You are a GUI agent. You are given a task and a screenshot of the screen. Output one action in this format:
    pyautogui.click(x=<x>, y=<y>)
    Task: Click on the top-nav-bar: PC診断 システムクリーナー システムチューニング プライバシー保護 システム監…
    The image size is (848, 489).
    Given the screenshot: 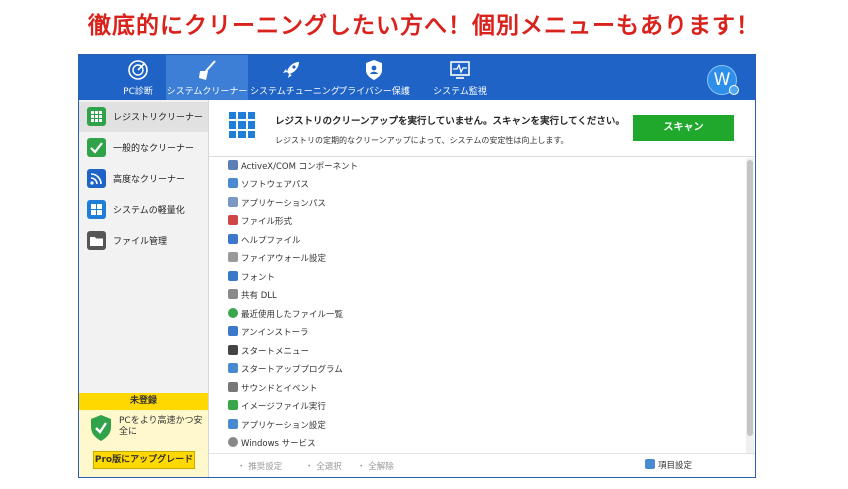 What is the action you would take?
    pyautogui.click(x=417, y=77)
    